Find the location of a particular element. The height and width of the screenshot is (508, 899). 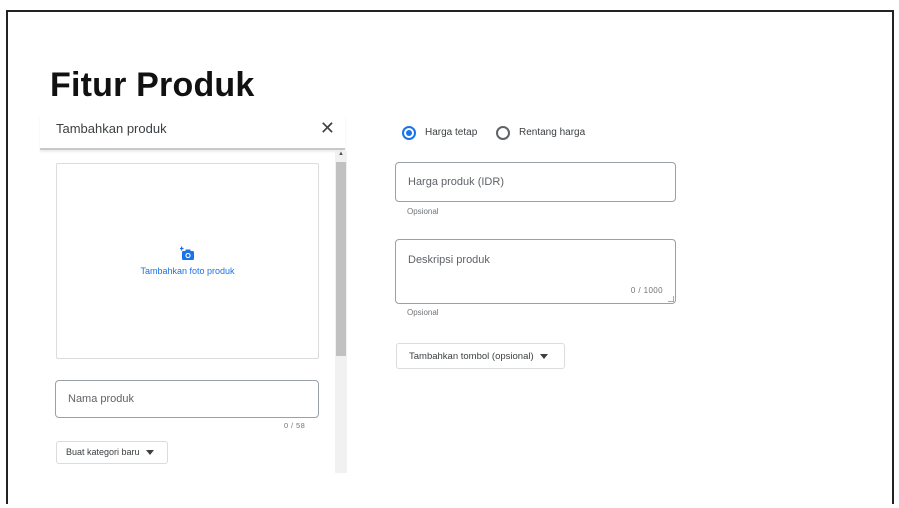

new-category-button: Buat kategori baru is located at coordinates (112, 452).